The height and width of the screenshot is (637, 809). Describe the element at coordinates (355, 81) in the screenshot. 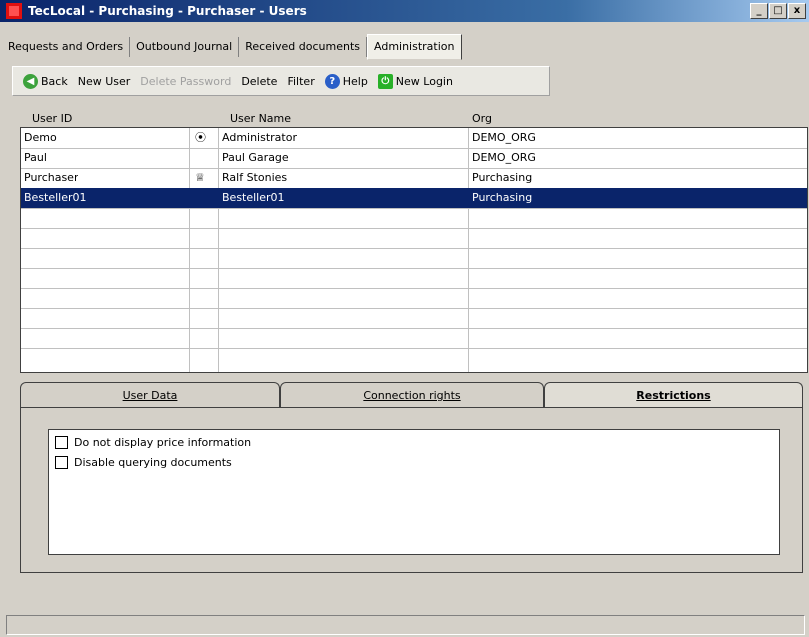

I see `help-label: Help` at that location.